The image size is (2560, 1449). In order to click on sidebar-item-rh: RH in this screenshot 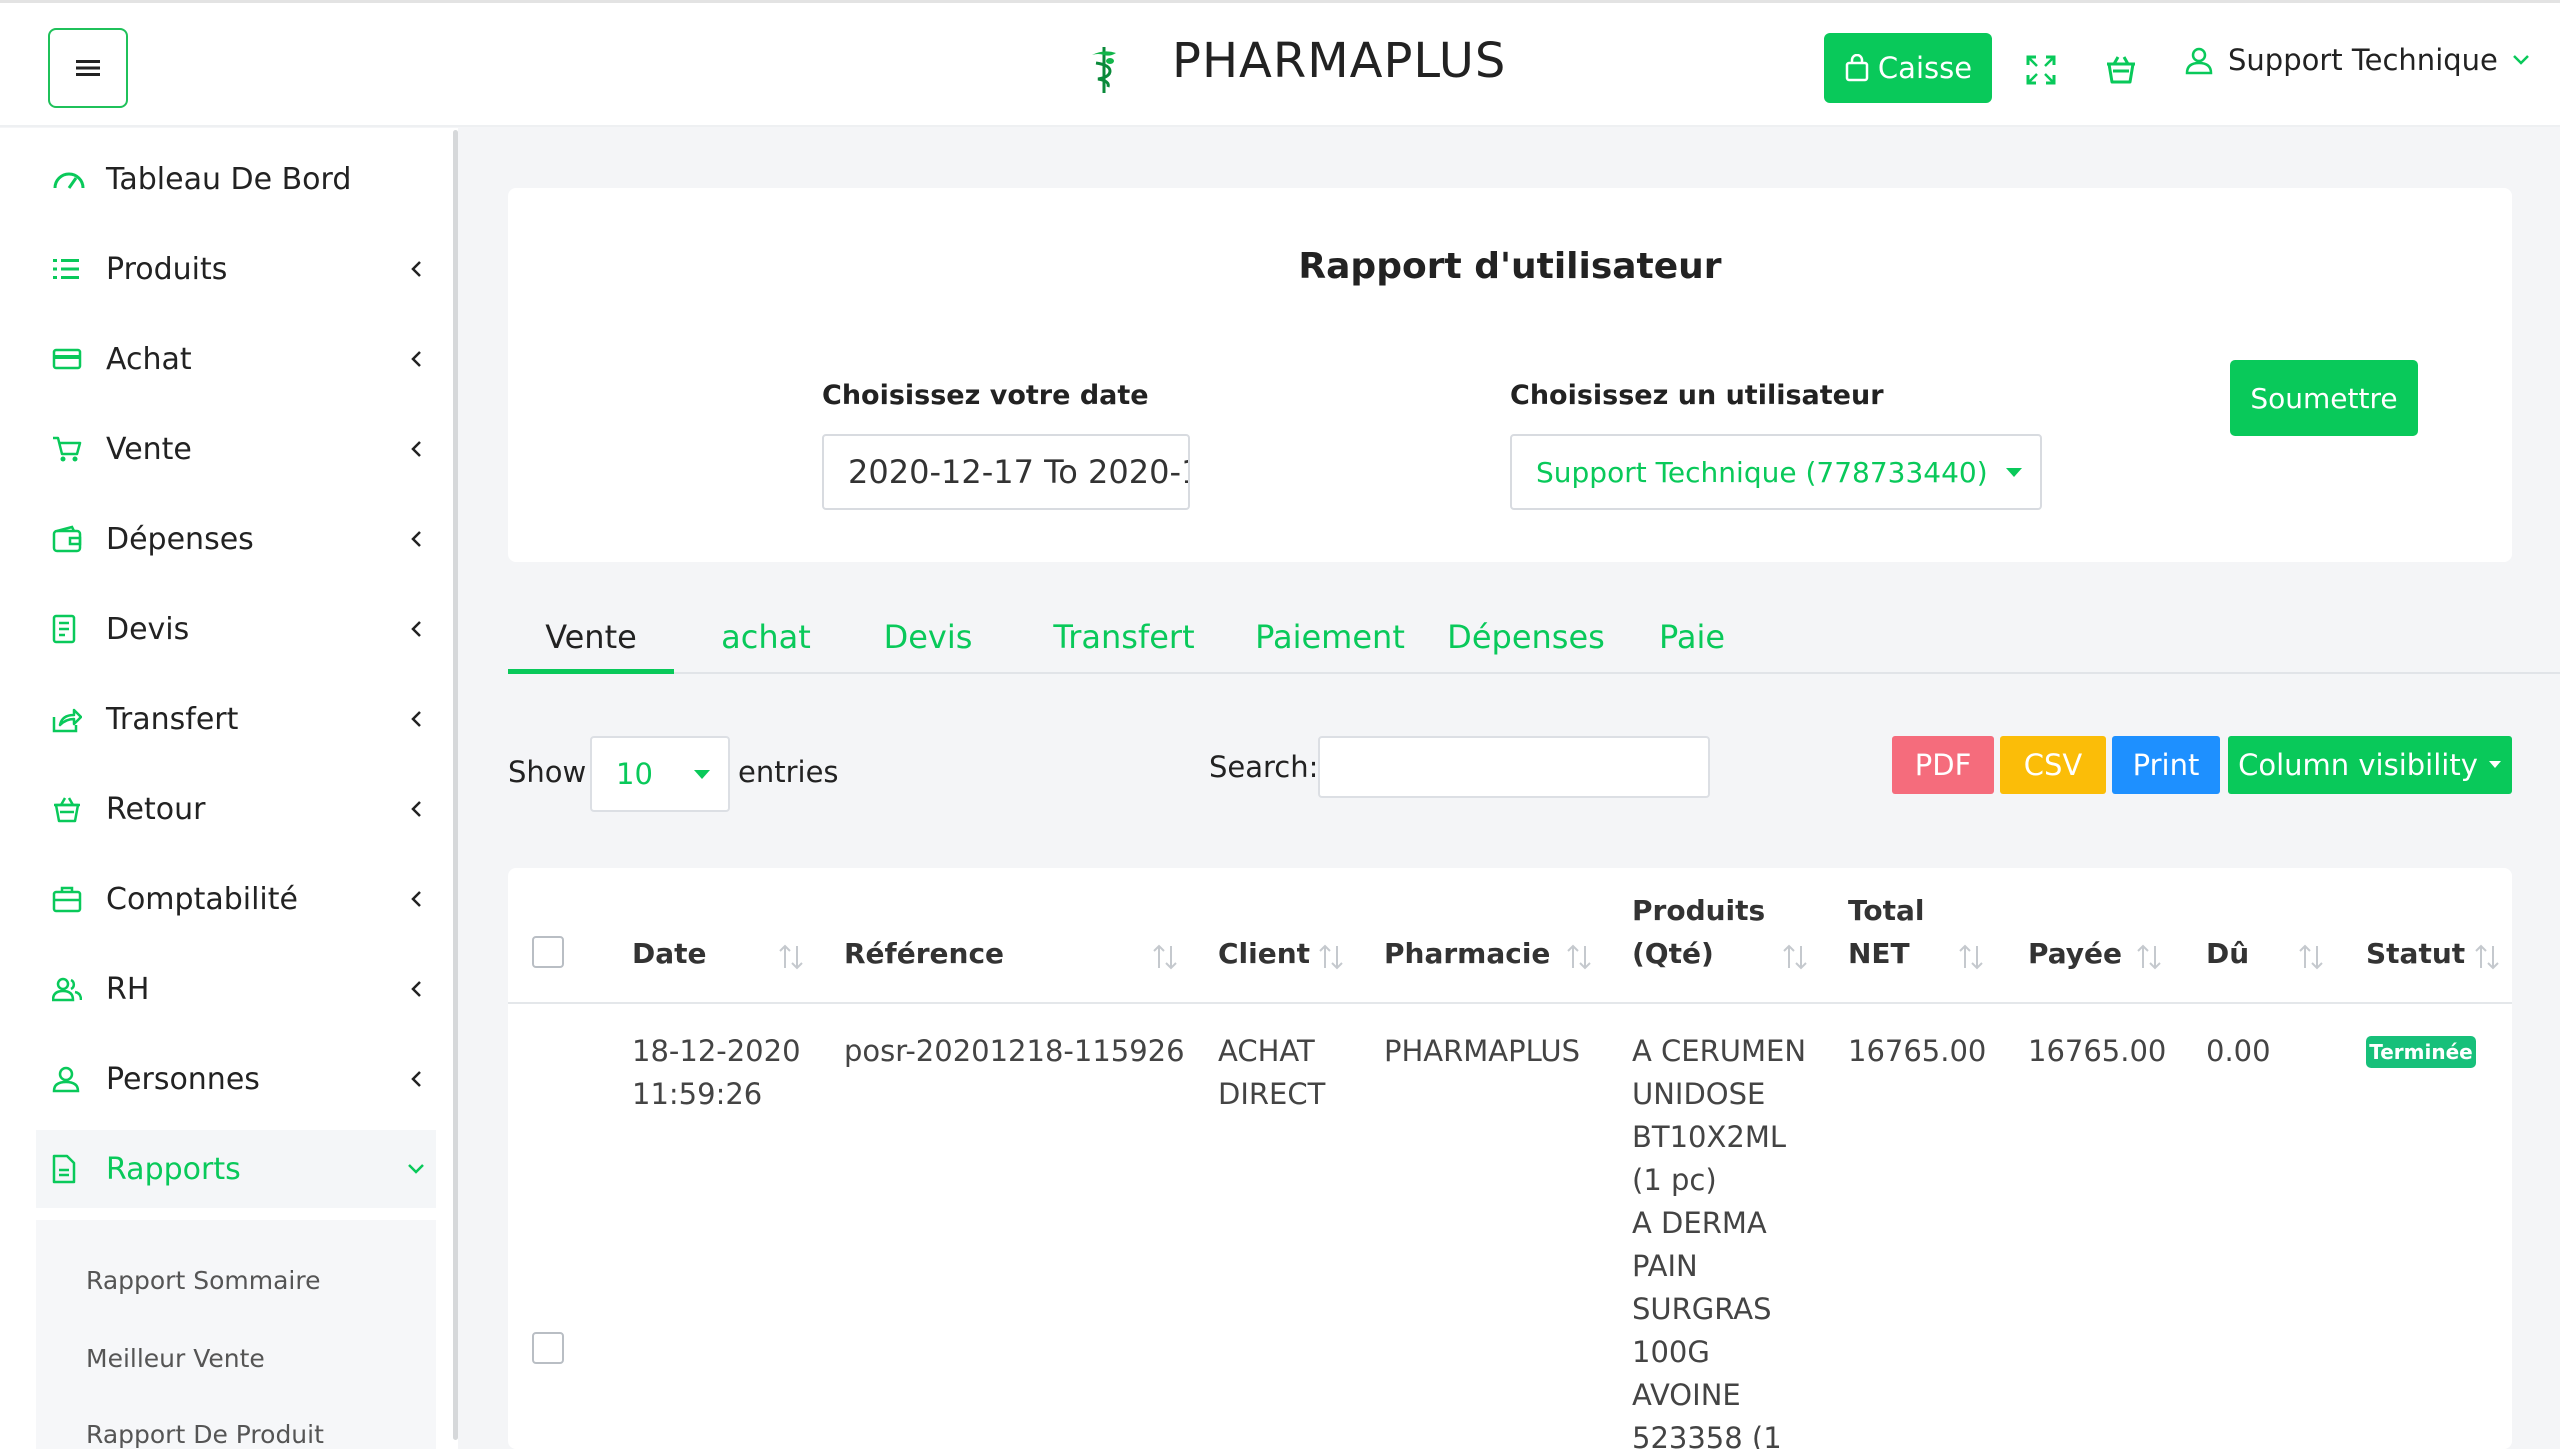, I will do `click(236, 989)`.